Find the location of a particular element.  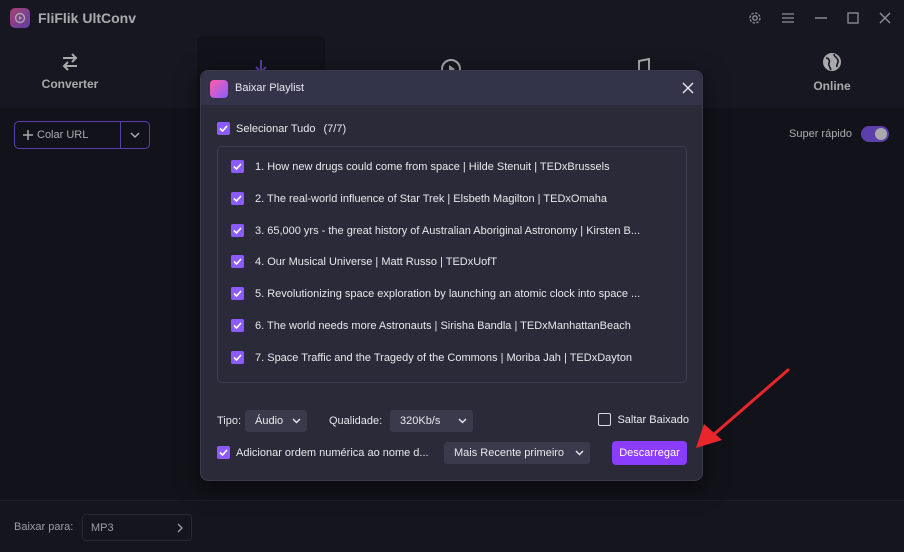

sort-order-value: Mais Recente primeiro is located at coordinates (509, 453).